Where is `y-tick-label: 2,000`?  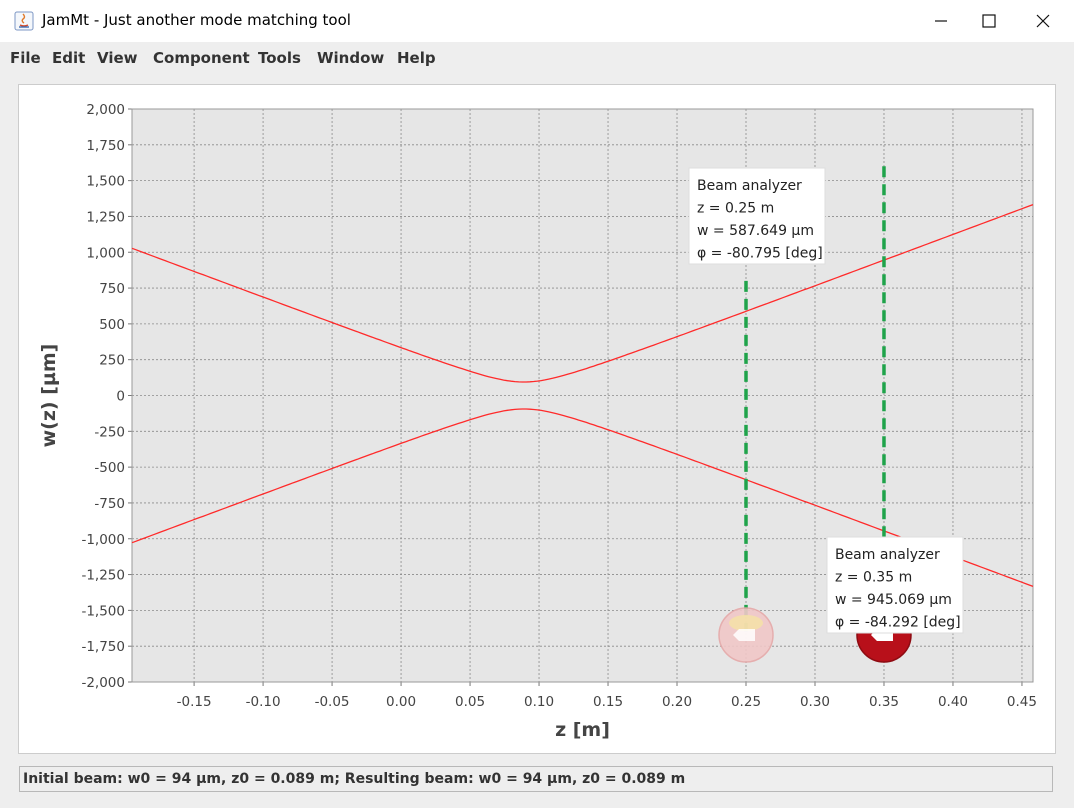
y-tick-label: 2,000 is located at coordinates (105, 110).